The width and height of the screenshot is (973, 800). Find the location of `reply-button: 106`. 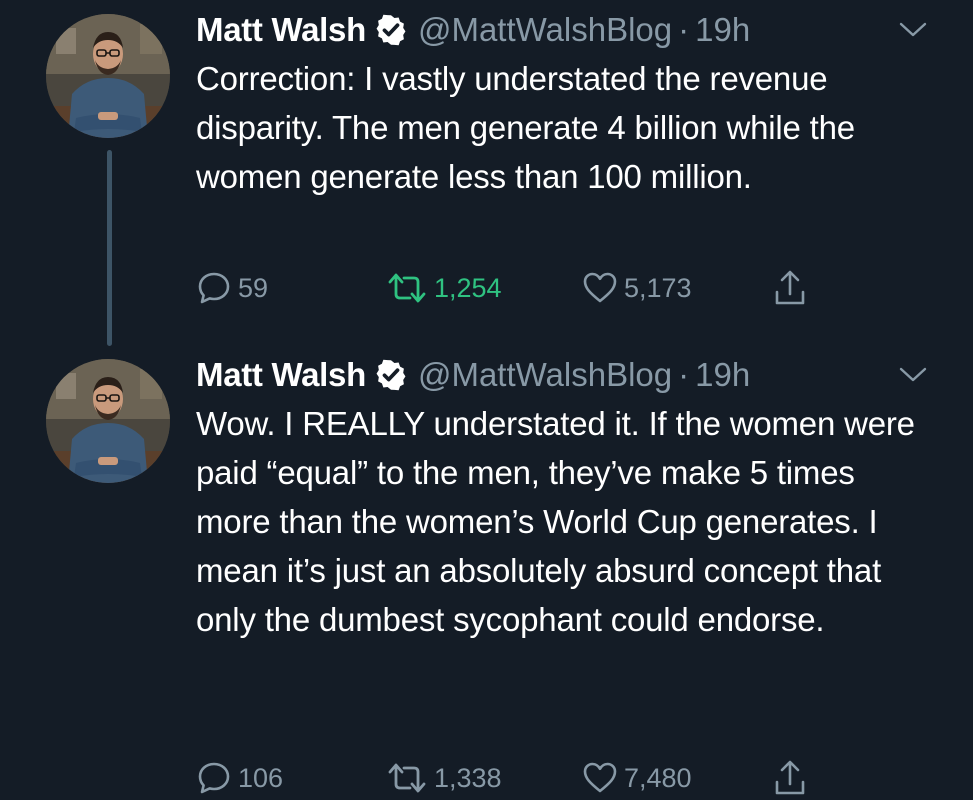

reply-button: 106 is located at coordinates (239, 778).